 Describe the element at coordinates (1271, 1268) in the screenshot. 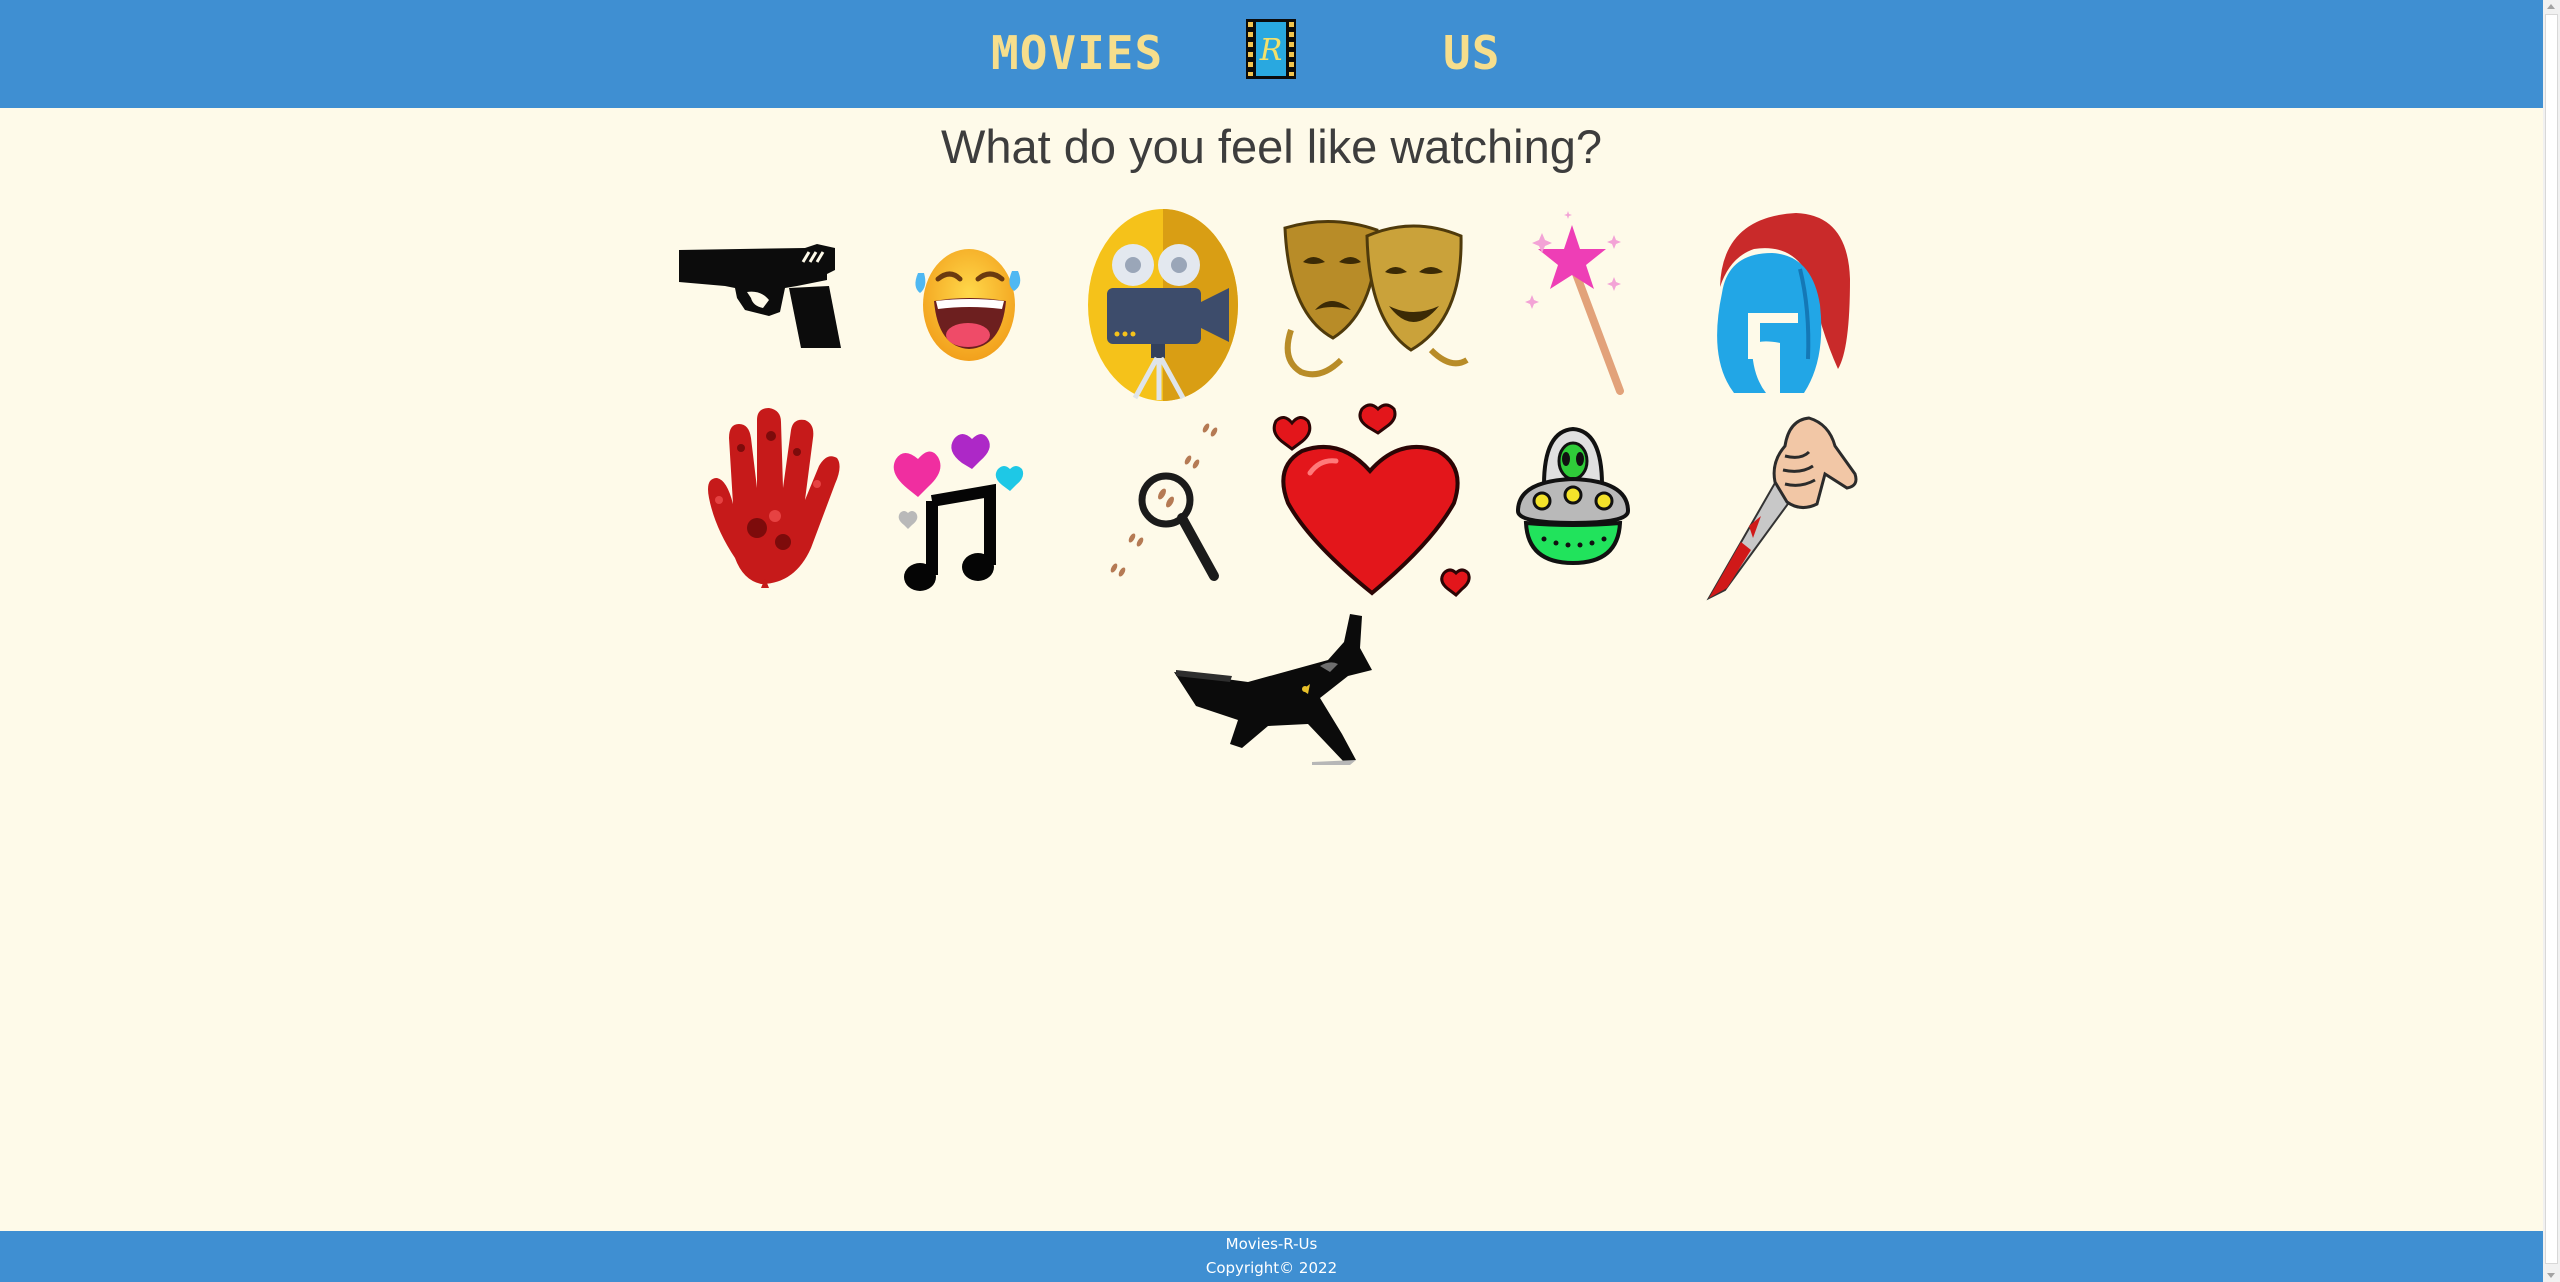

I see `footer-copyright: Copyright© 2022` at that location.